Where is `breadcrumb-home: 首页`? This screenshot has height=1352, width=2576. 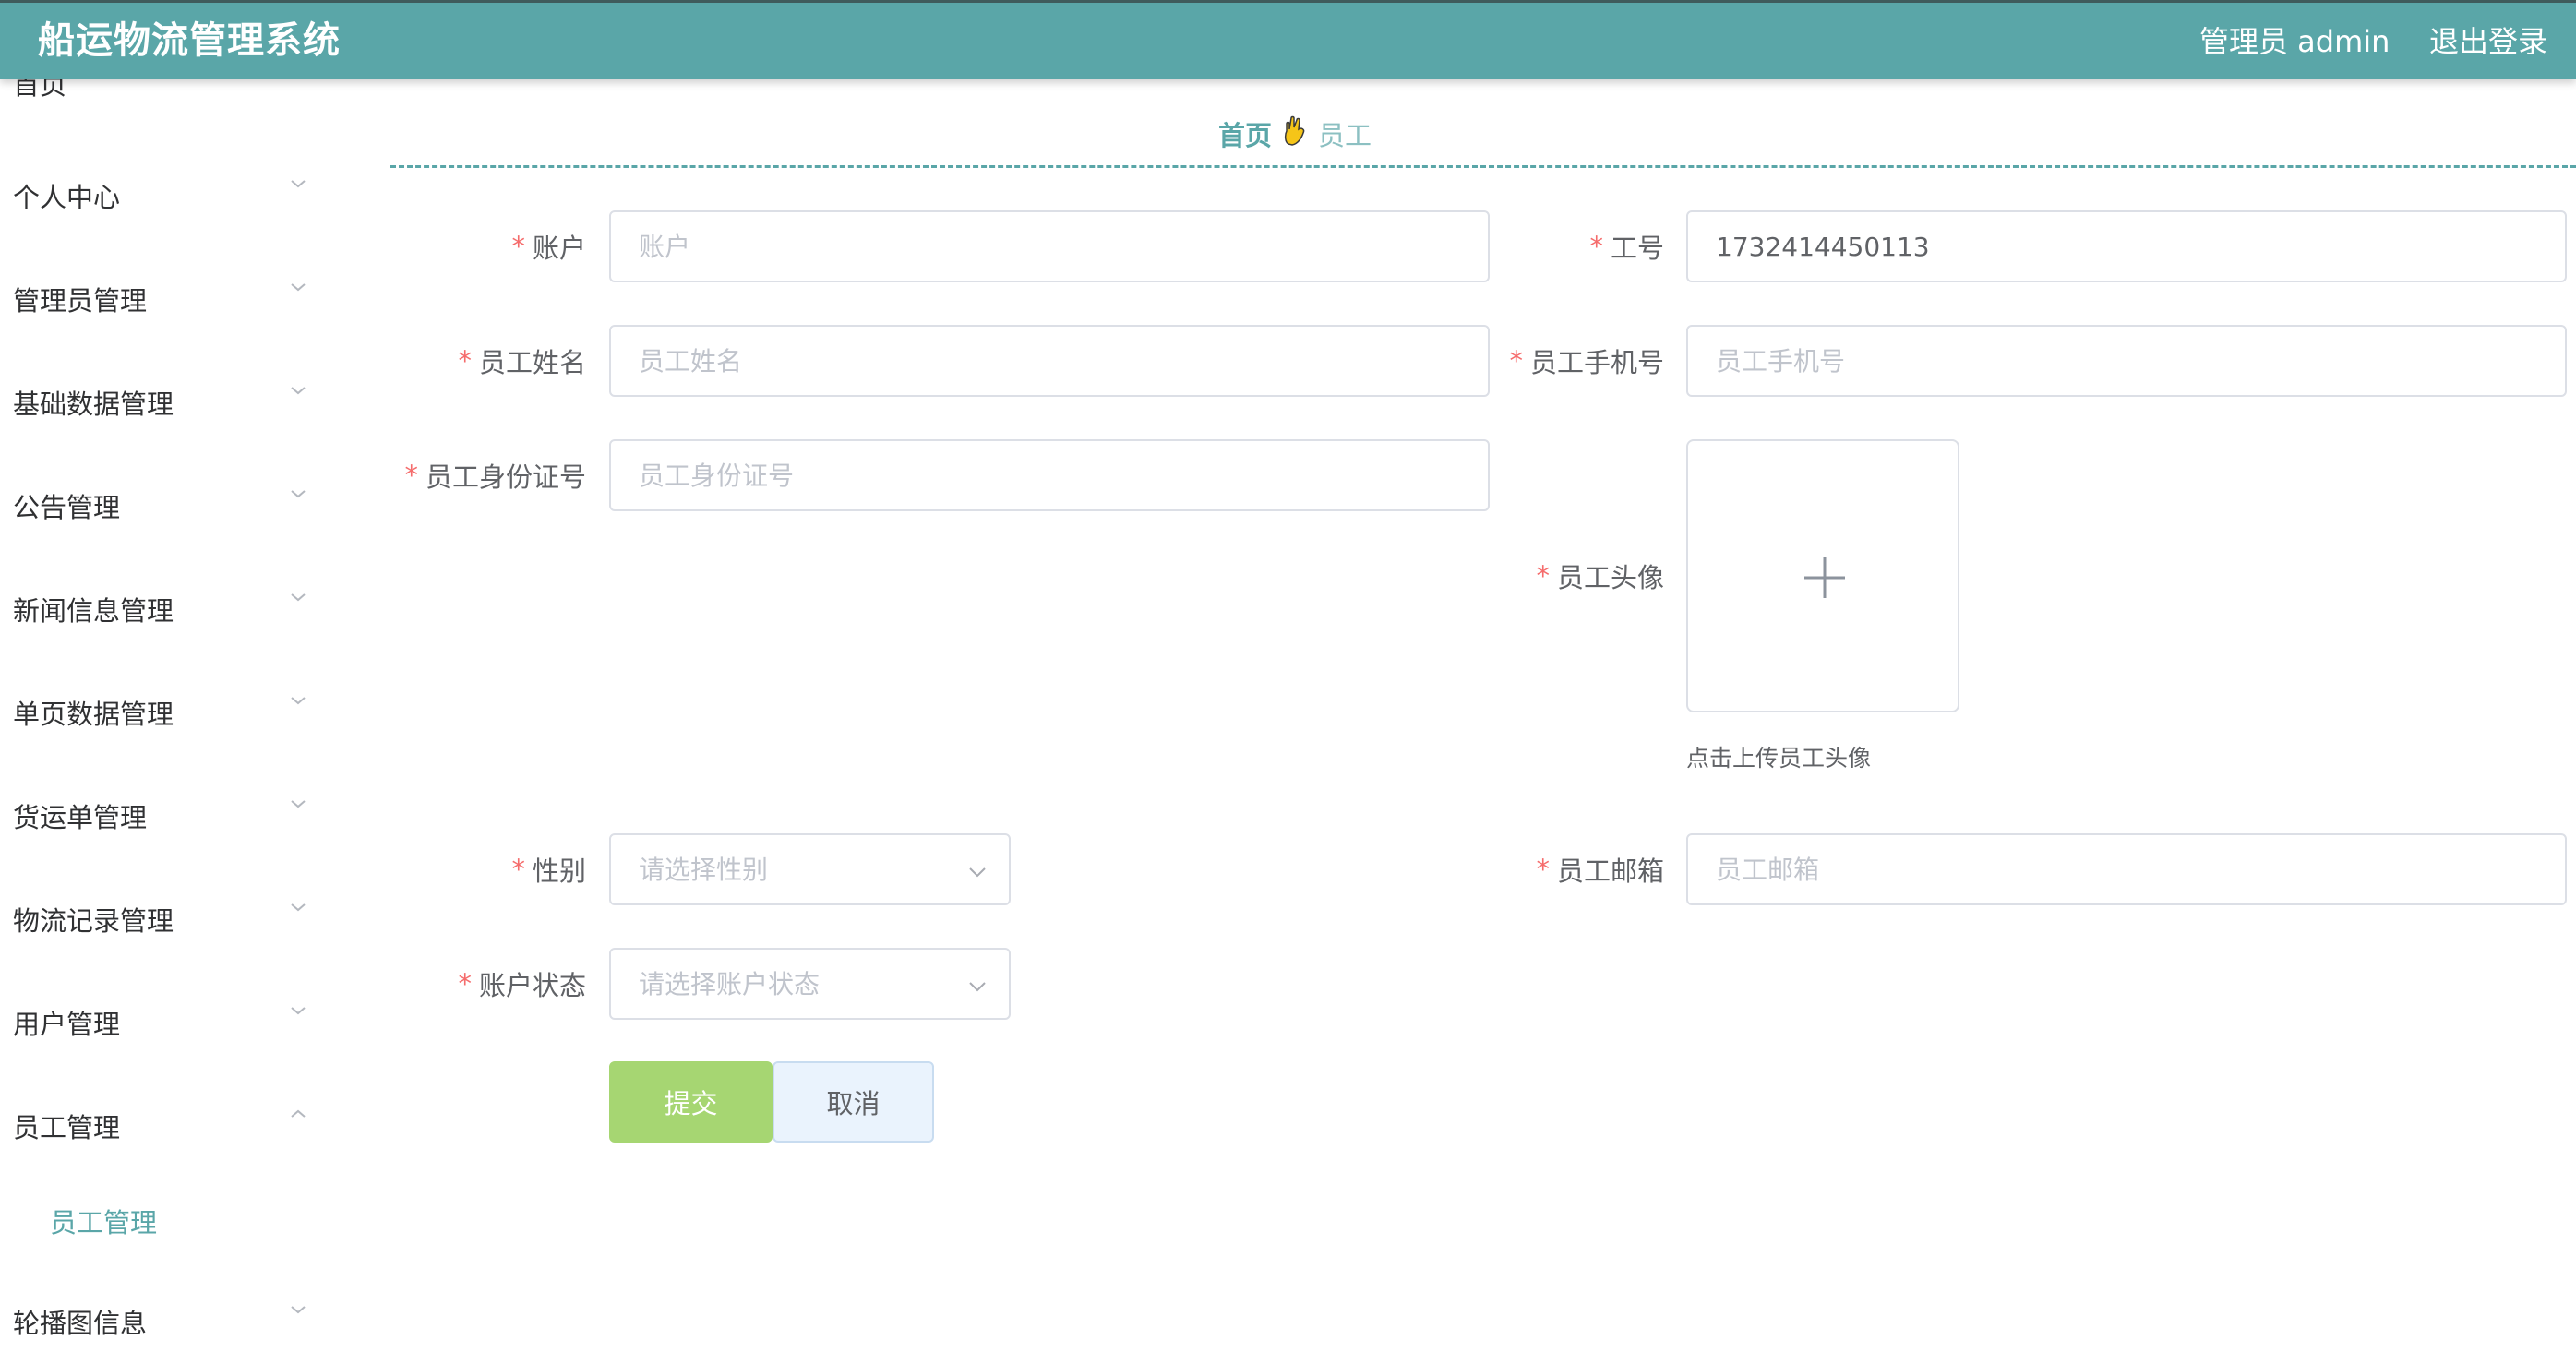
breadcrumb-home: 首页 is located at coordinates (1245, 133).